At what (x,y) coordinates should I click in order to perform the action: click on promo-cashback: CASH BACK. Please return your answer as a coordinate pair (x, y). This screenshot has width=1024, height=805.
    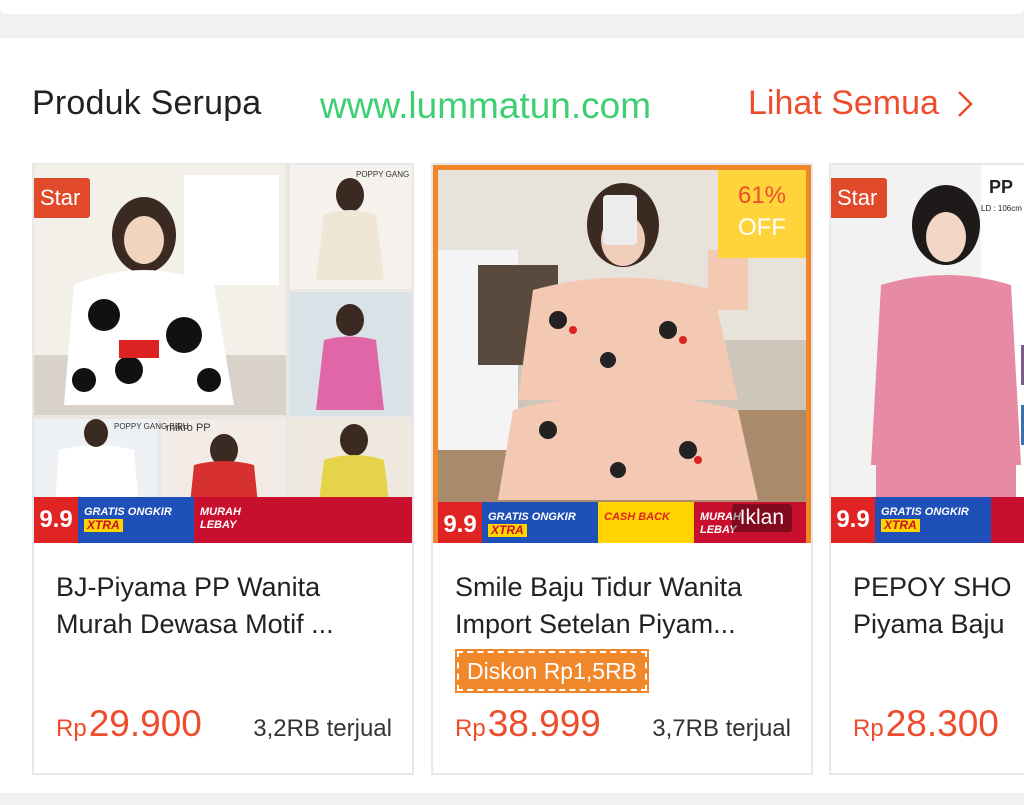
    Looking at the image, I should click on (646, 522).